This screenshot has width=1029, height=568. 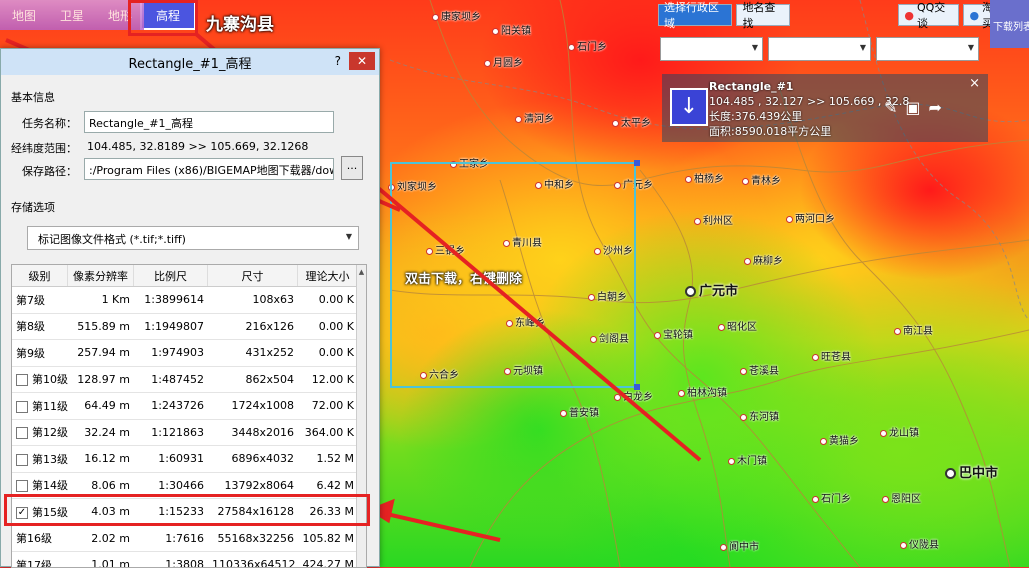 I want to click on top-toolbar: 选择行政区域 地名查找 ●QQ交谈 ●淘宝购买, so click(x=843, y=15).